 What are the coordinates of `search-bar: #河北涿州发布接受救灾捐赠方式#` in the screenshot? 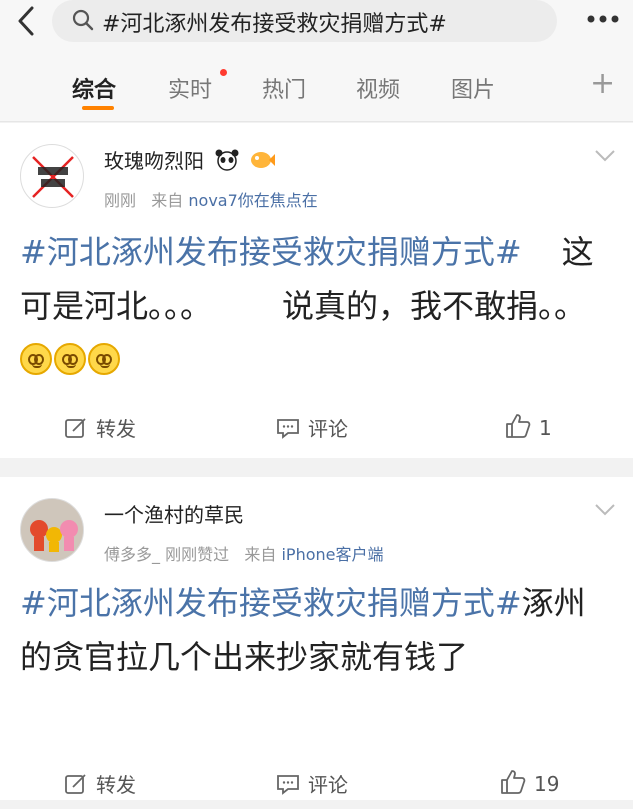 It's located at (304, 21).